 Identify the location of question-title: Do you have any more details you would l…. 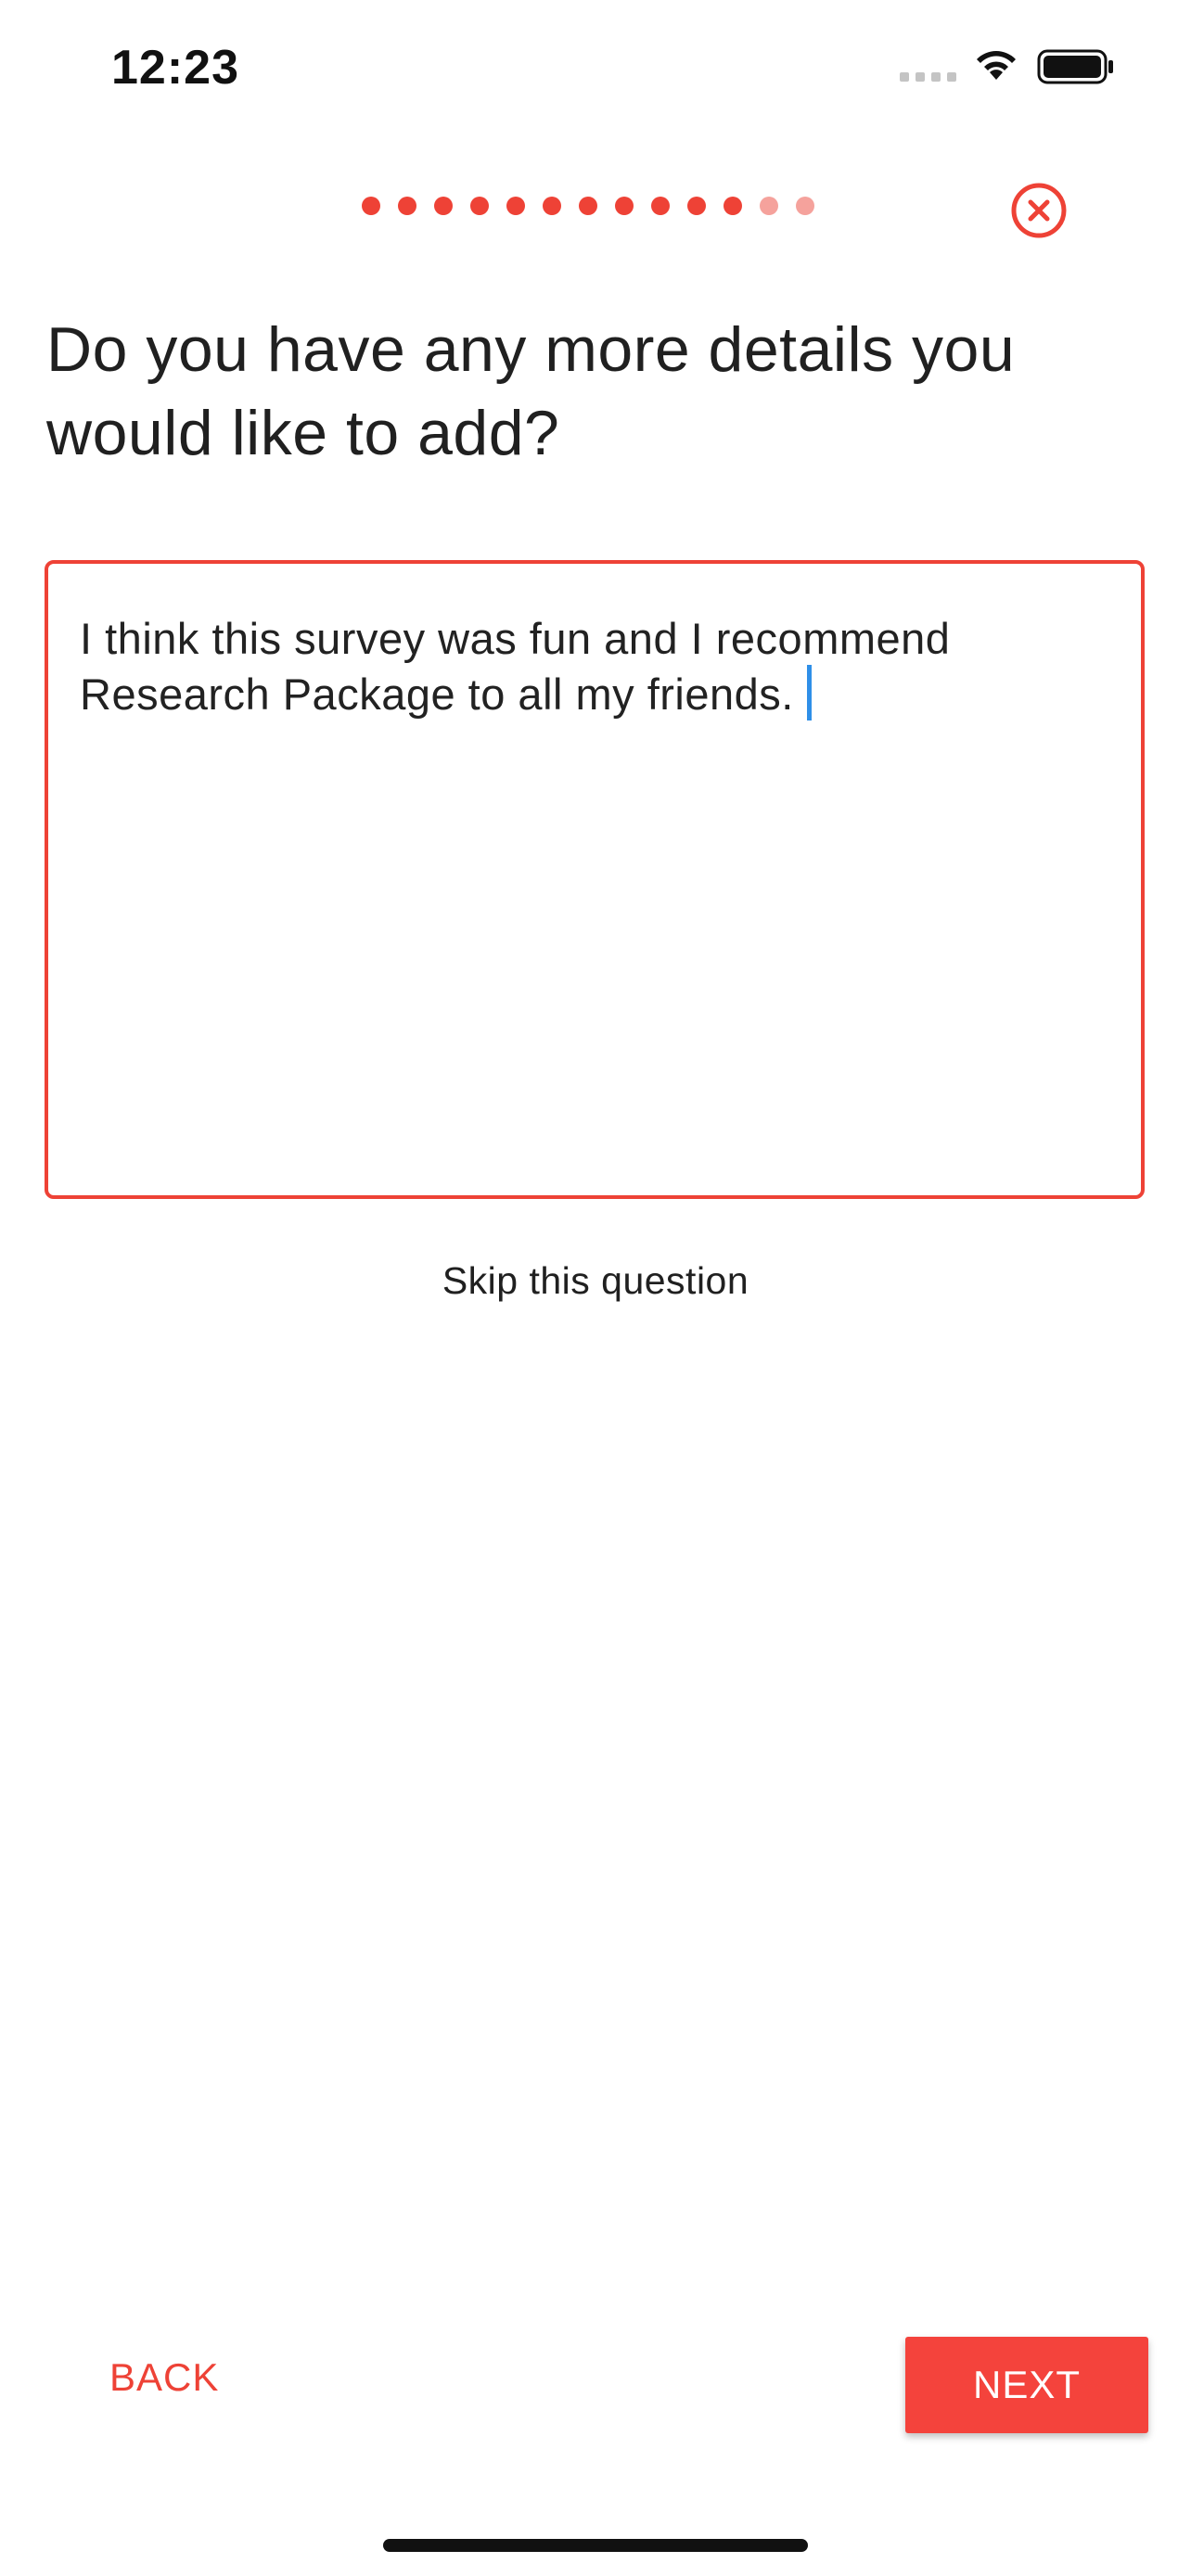
(531, 391).